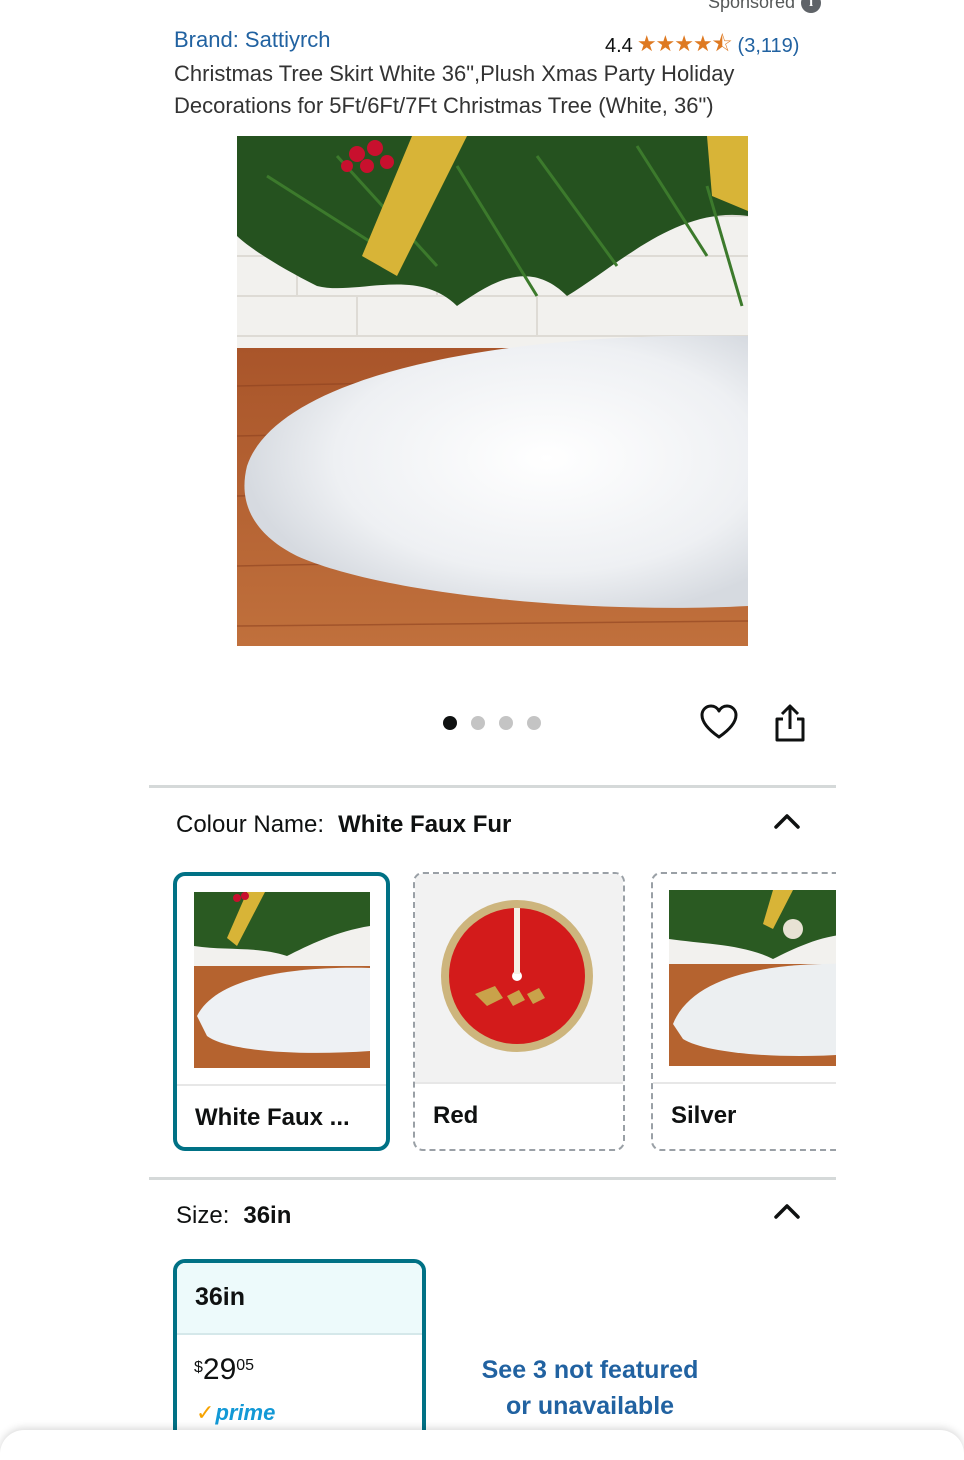 This screenshot has height=1460, width=964. Describe the element at coordinates (220, 1297) in the screenshot. I see `size-option-label: 36in` at that location.